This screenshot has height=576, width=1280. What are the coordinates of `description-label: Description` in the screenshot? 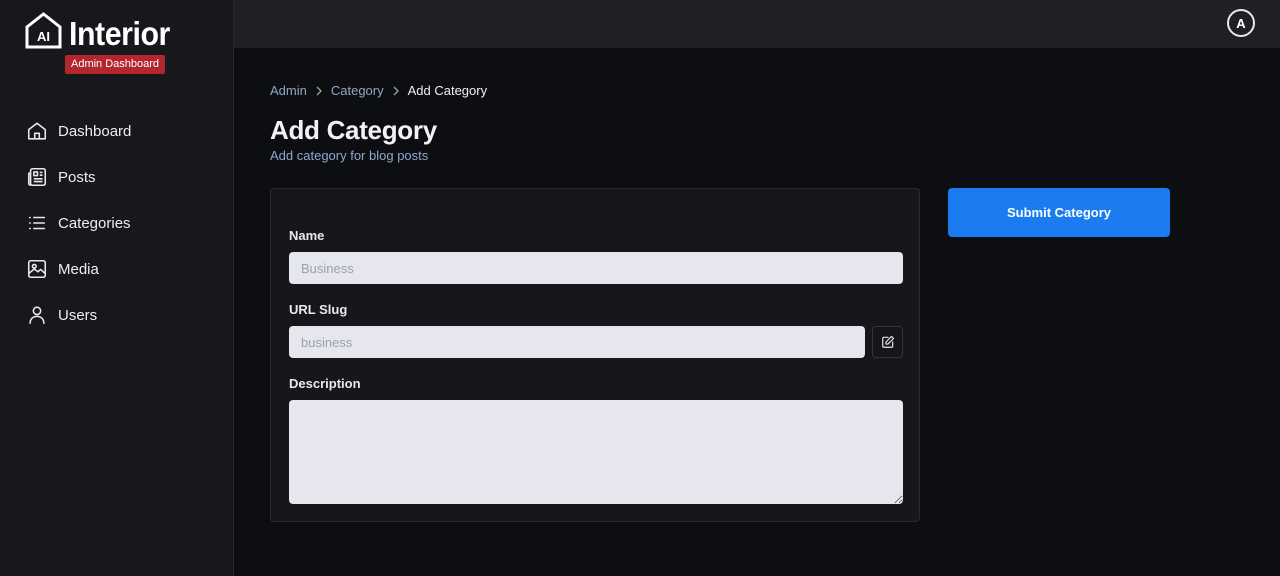 It's located at (325, 383).